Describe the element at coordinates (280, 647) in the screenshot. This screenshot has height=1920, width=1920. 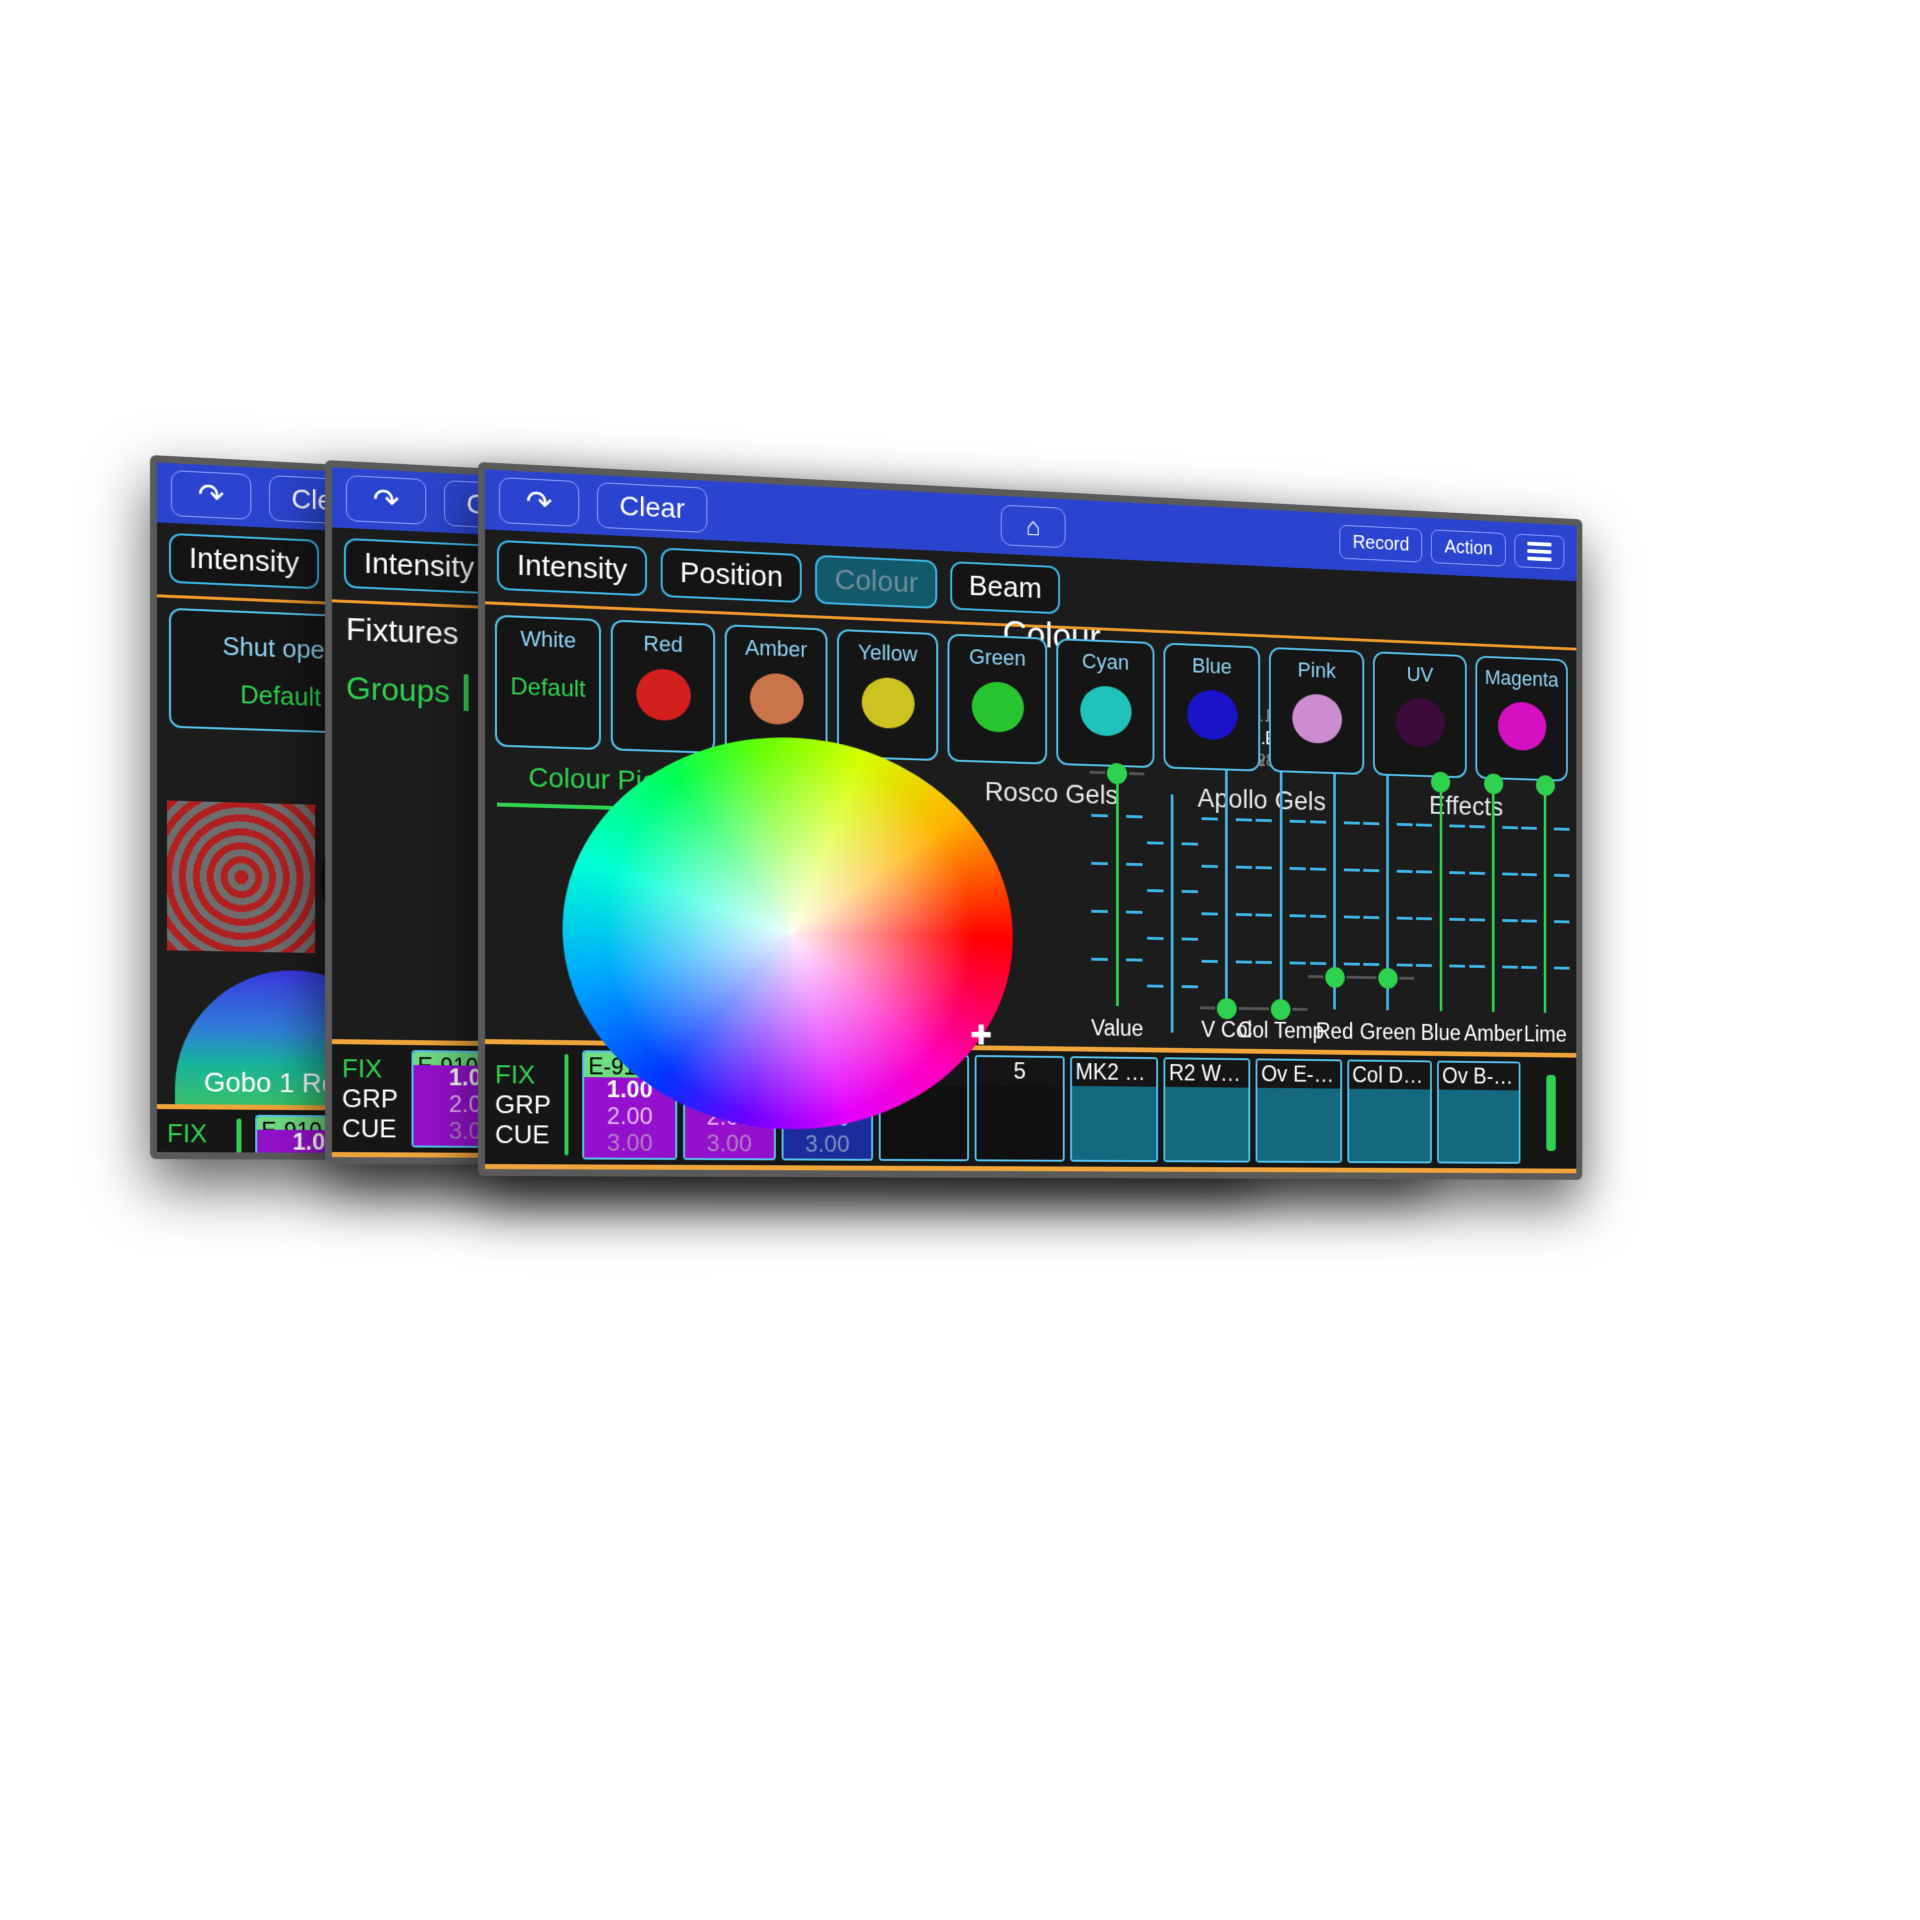
I see `shutter-title: Shut open` at that location.